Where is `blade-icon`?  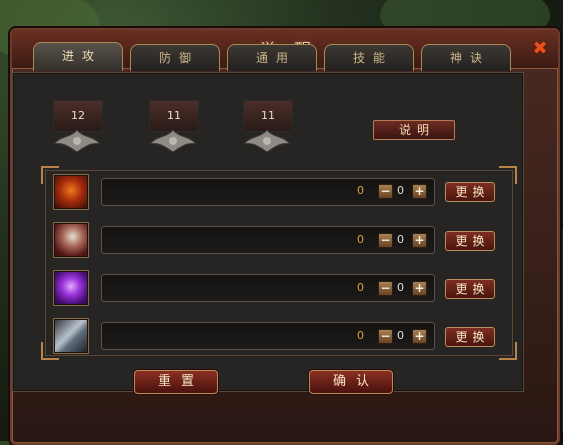 blade-icon is located at coordinates (71, 336).